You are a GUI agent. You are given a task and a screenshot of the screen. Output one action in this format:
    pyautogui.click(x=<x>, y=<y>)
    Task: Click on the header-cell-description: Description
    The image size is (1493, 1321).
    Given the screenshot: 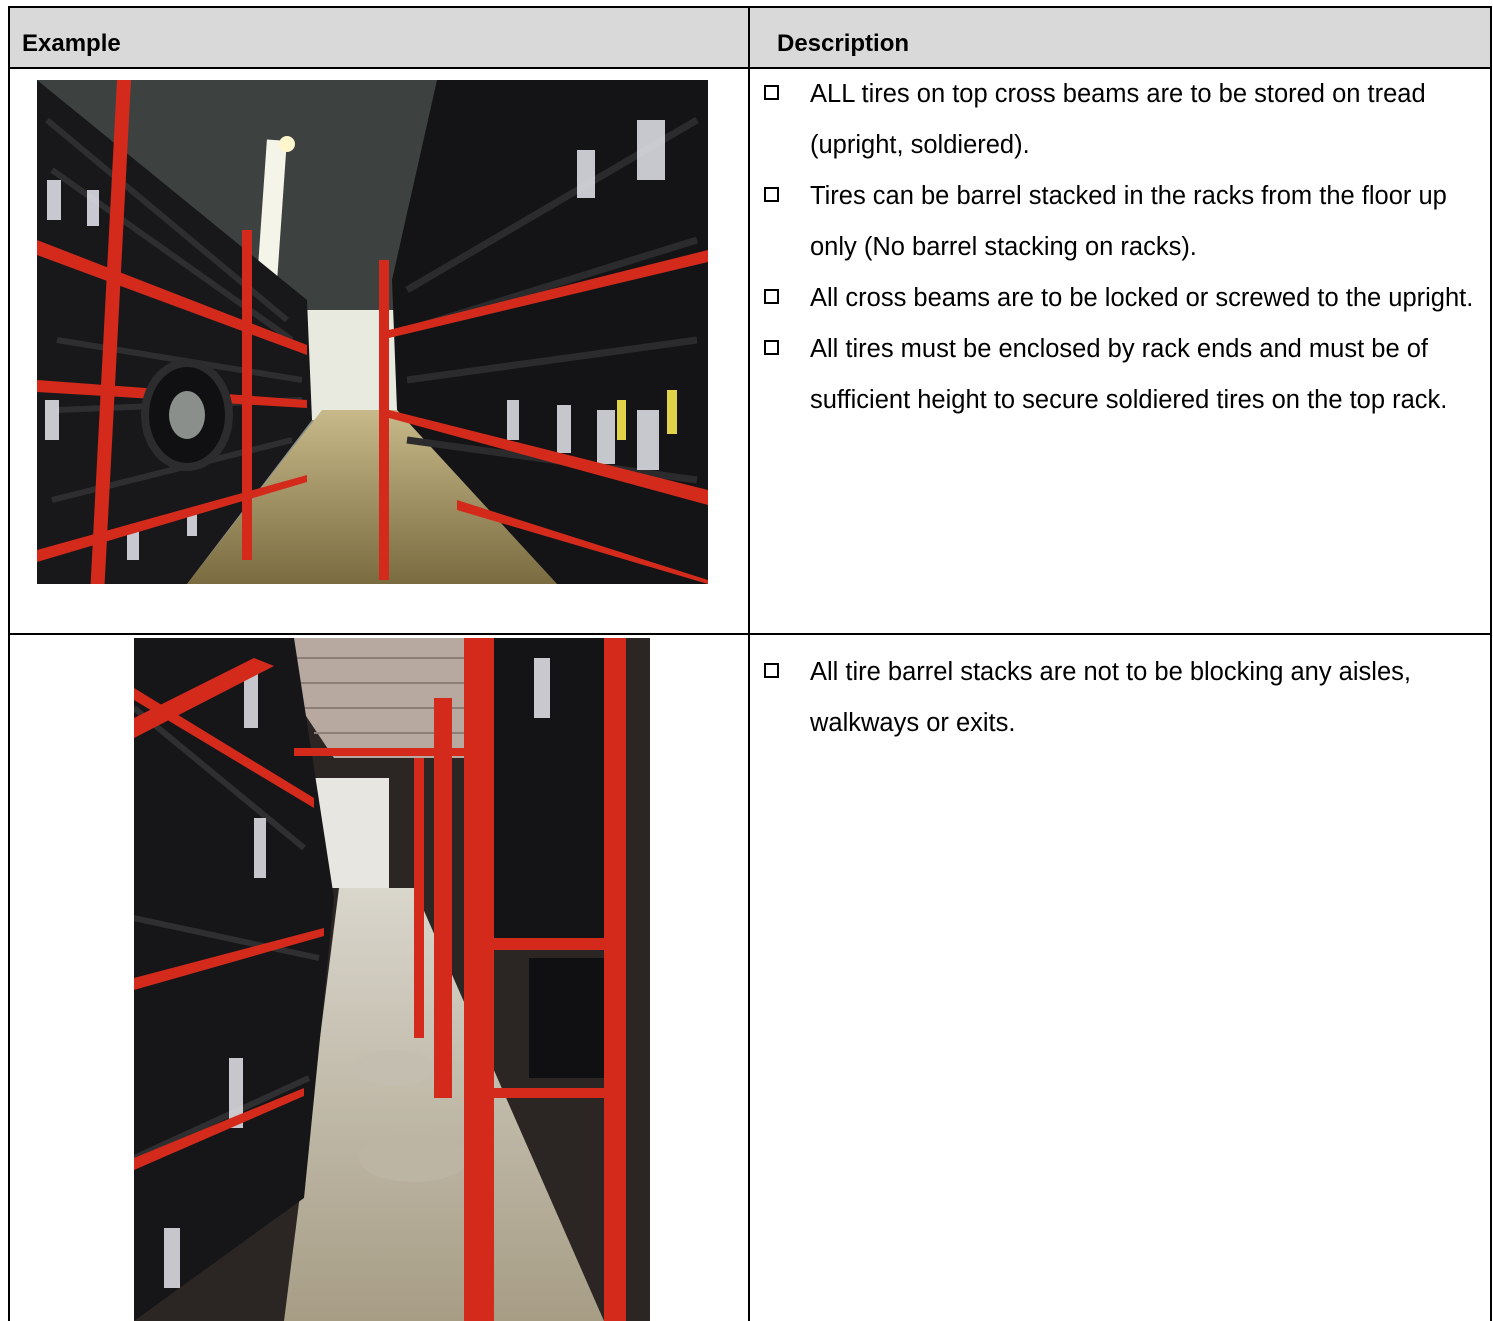 What is the action you would take?
    pyautogui.click(x=1120, y=37)
    